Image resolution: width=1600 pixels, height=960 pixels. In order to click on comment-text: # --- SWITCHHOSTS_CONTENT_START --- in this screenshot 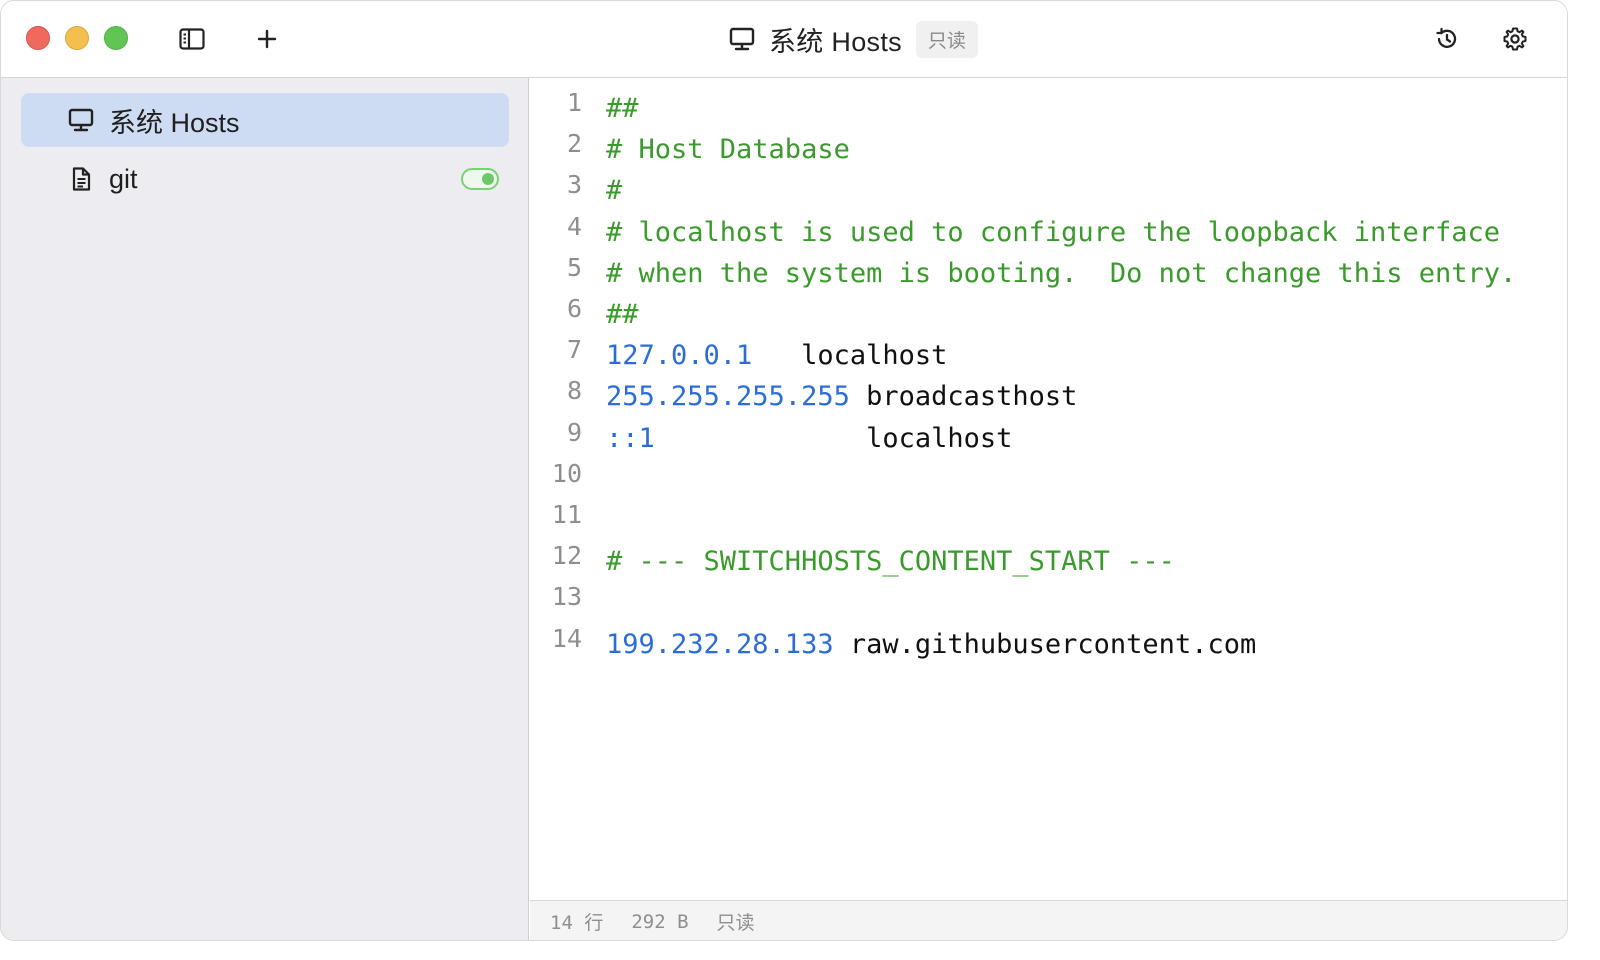, I will do `click(890, 562)`.